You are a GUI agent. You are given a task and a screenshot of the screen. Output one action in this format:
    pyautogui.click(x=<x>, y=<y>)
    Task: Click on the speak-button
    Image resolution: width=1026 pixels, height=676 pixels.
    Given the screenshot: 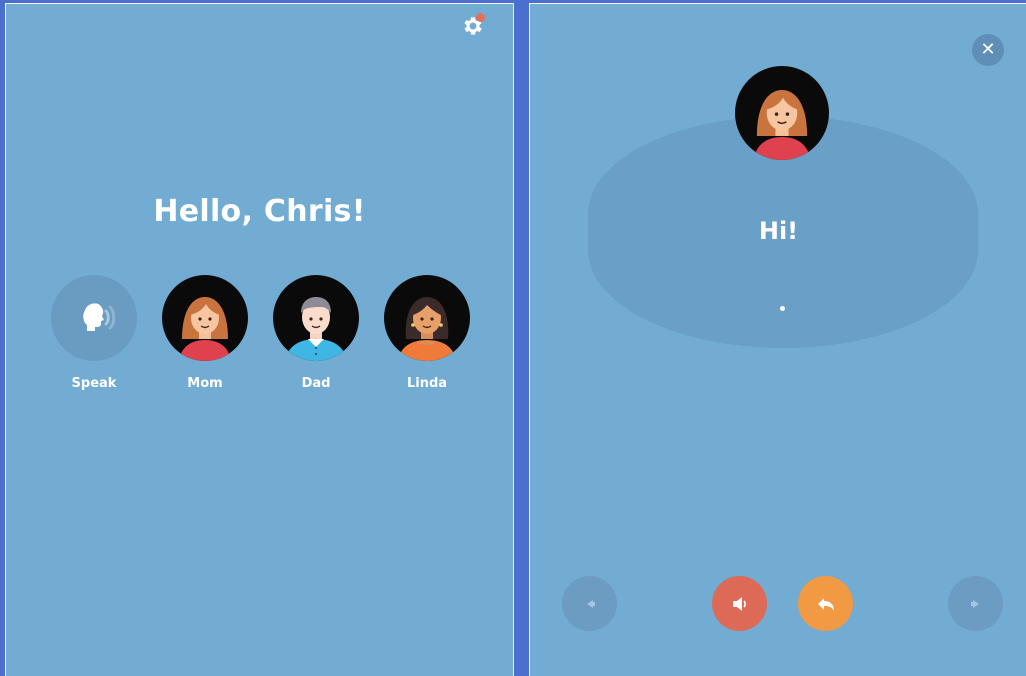 What is the action you would take?
    pyautogui.click(x=94, y=318)
    